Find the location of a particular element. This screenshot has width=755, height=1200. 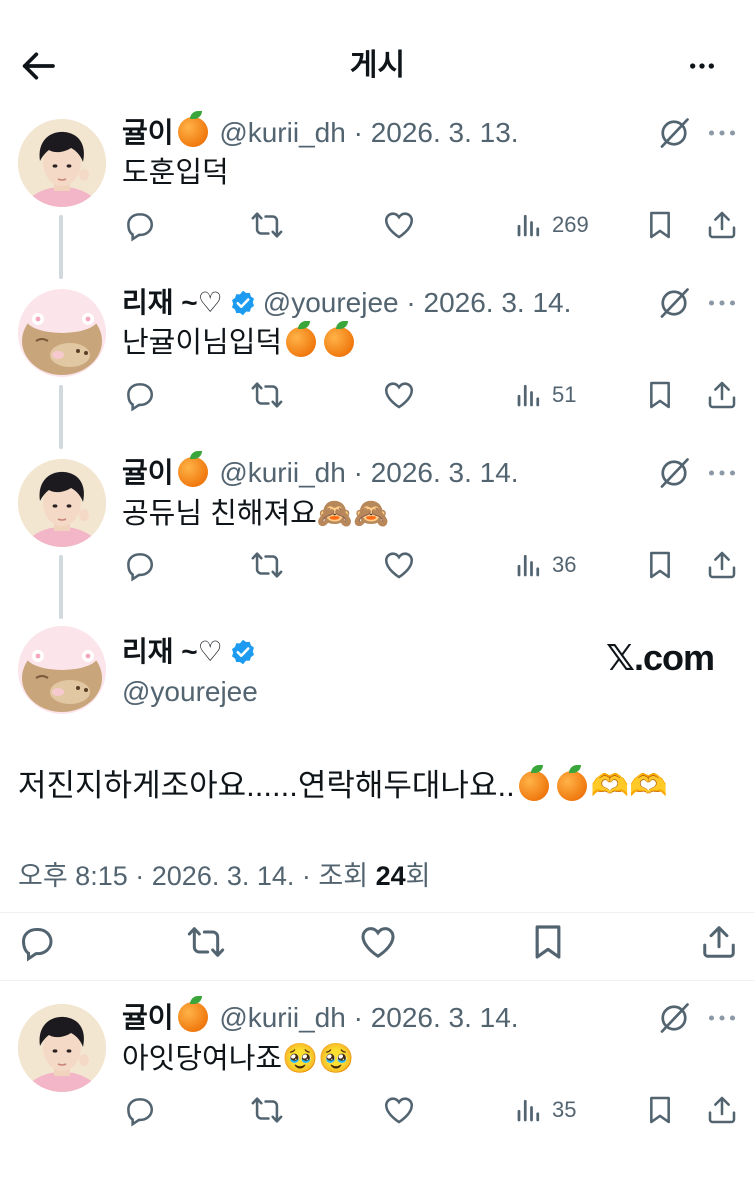

tweet-text: 아잇당여나죠 is located at coordinates (202, 1059).